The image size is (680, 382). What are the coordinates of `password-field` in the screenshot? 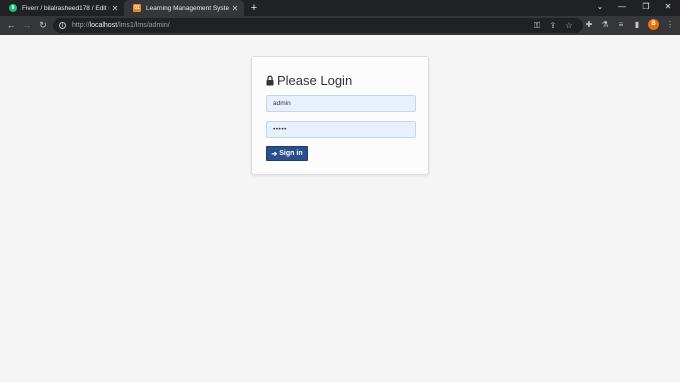 It's located at (341, 129).